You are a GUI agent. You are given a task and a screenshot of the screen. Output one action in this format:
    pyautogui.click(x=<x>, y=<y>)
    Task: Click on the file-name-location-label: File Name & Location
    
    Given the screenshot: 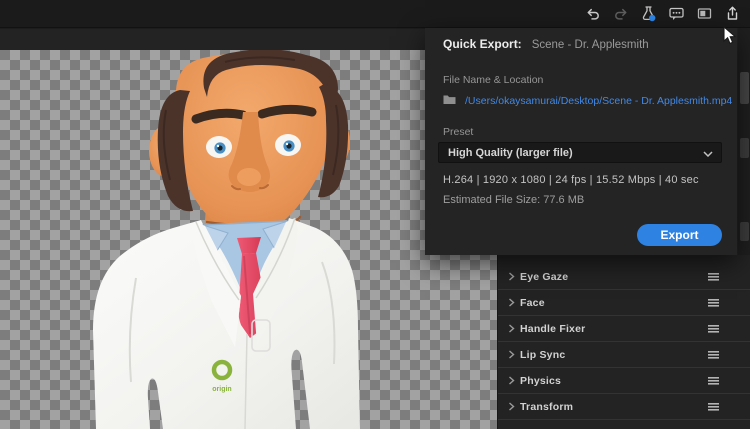 What is the action you would take?
    pyautogui.click(x=493, y=80)
    